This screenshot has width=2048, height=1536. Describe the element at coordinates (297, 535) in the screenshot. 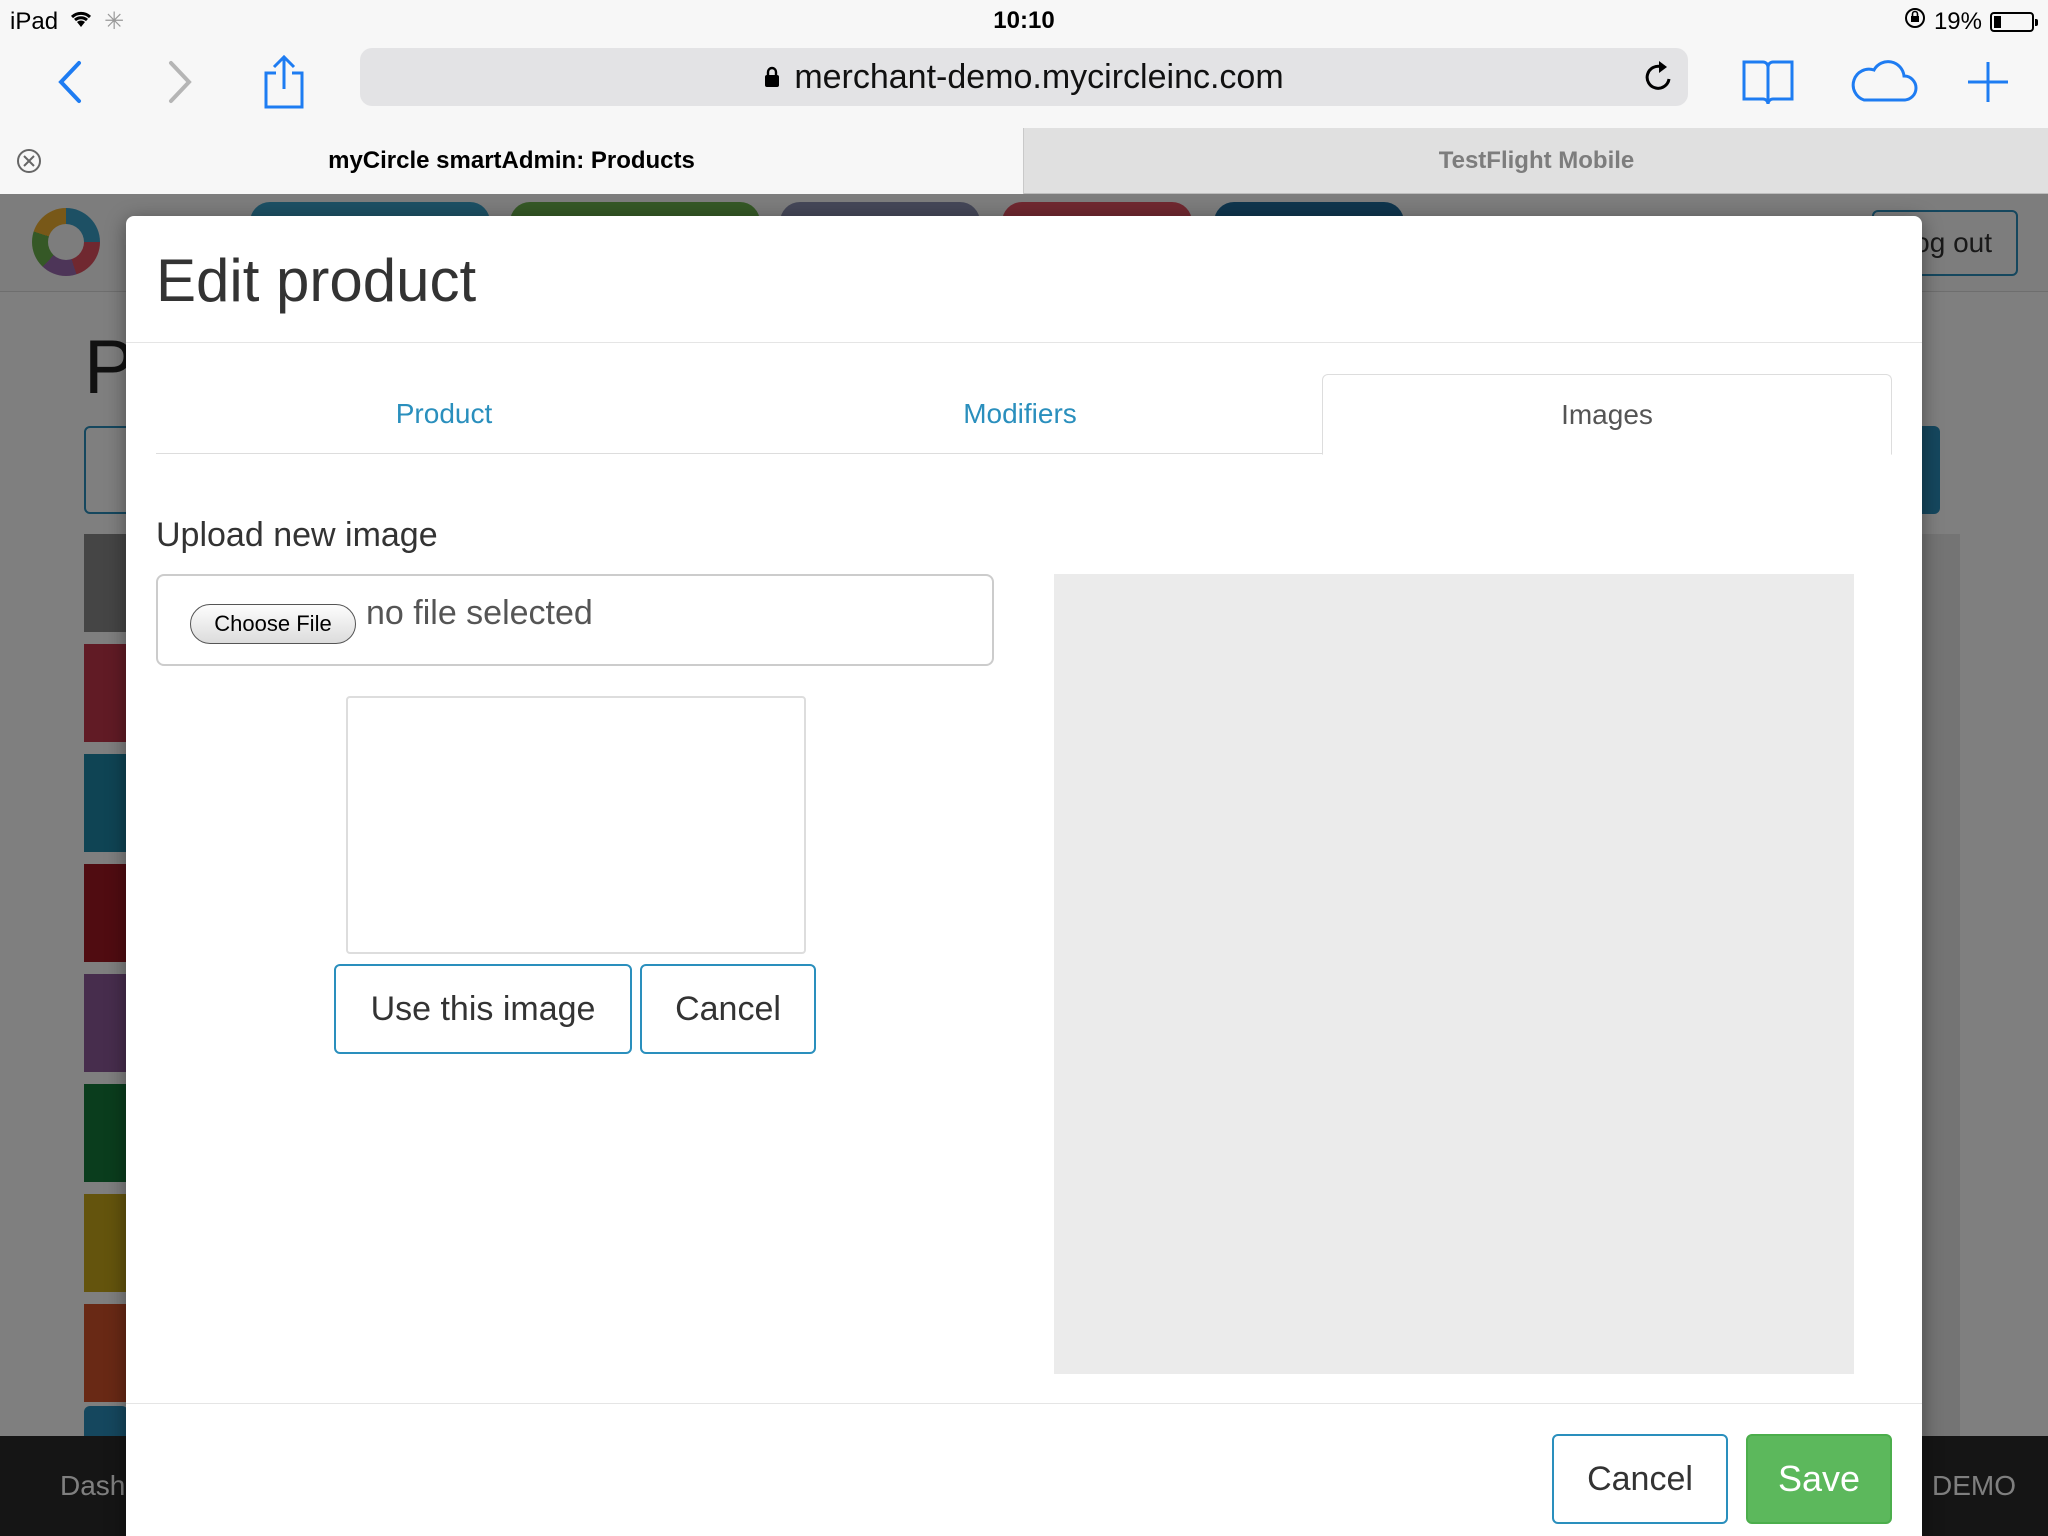

I see `upload-new-image-label: Upload new image` at that location.